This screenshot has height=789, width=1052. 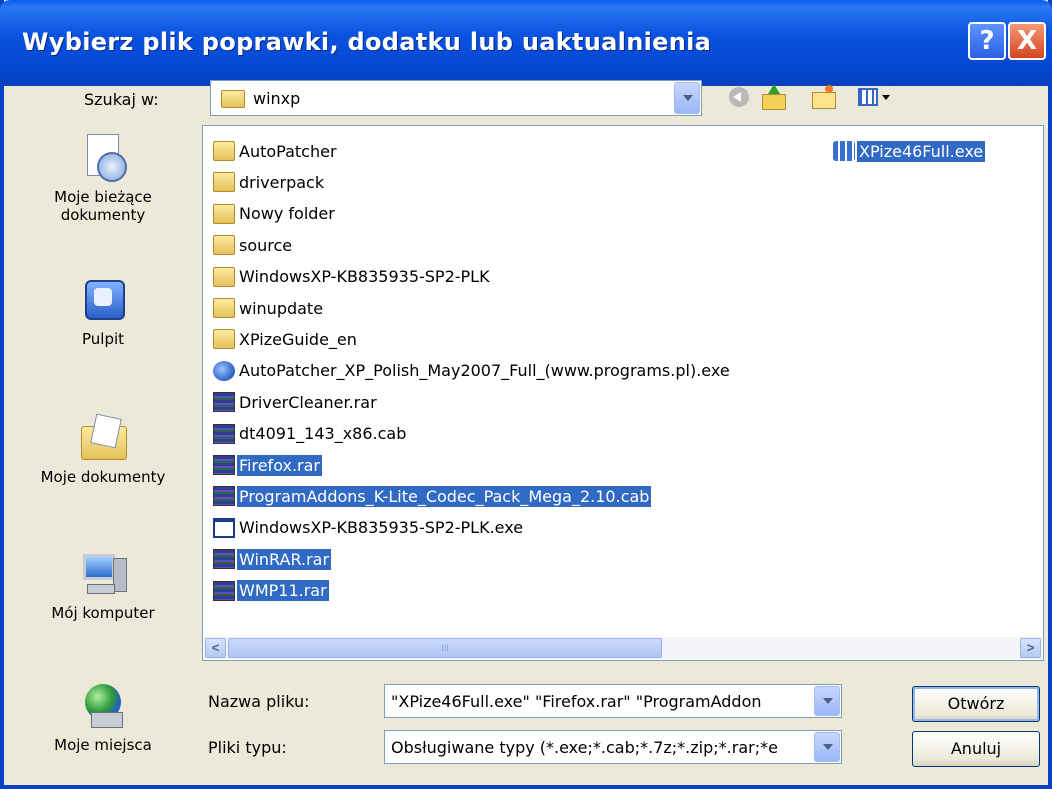 I want to click on file-item: driverpack, so click(x=269, y=182).